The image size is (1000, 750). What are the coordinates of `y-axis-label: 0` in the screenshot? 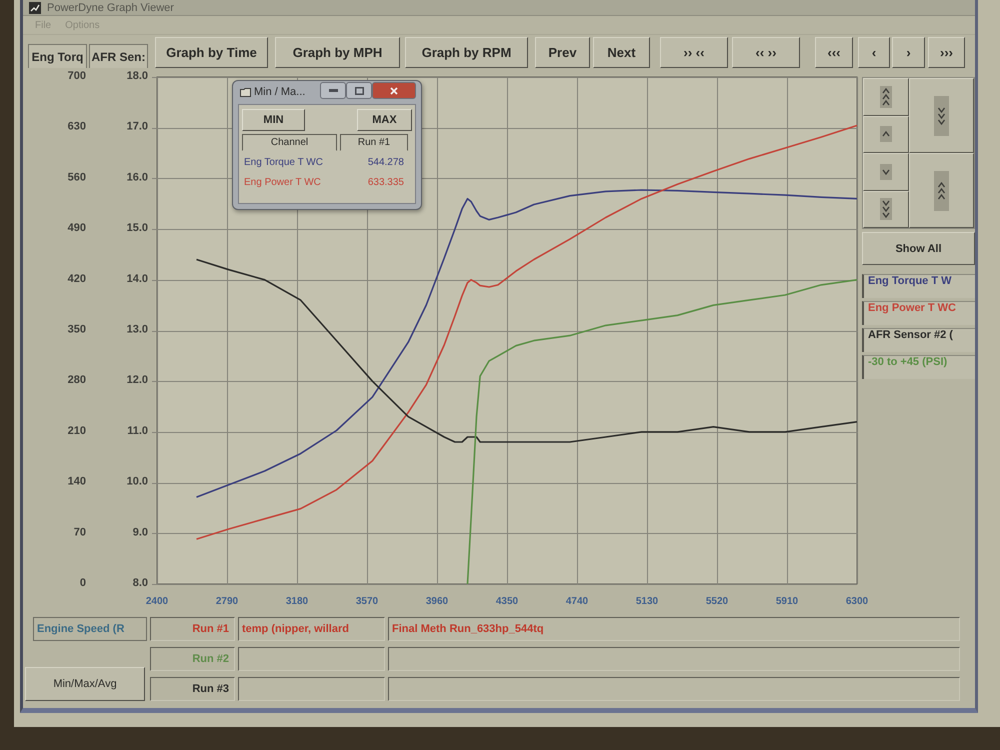 It's located at (83, 583).